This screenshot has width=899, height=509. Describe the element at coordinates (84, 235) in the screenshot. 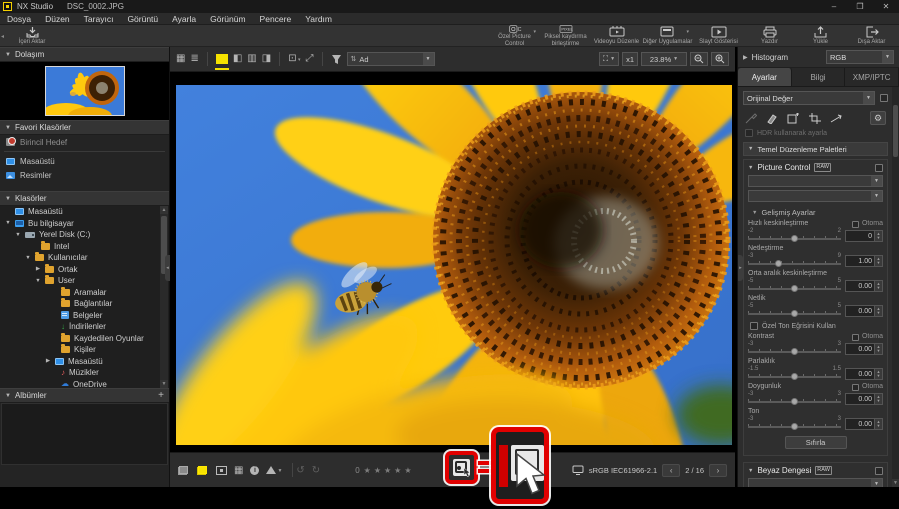

I see `tree-item-local-disk: ▼ Yerel Disk (C:)` at that location.